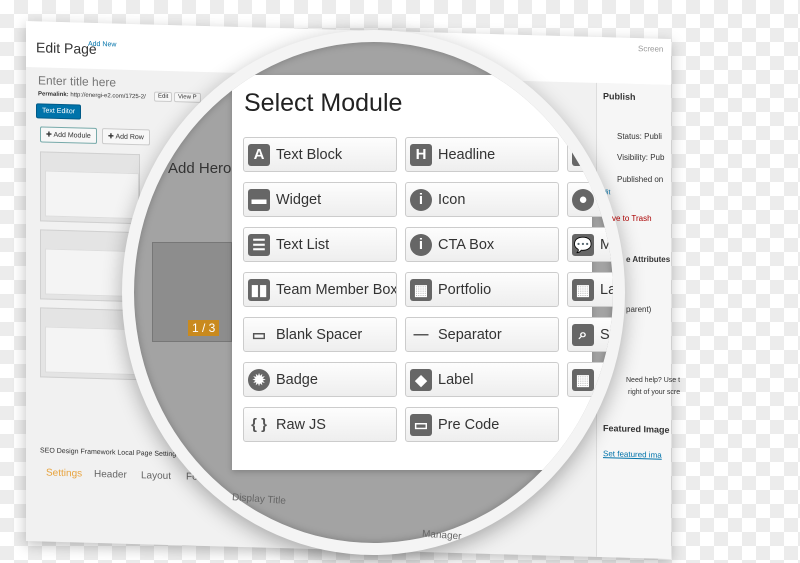 The height and width of the screenshot is (563, 800). What do you see at coordinates (595, 334) in the screenshot?
I see `module-ser: ⌕ Ser` at bounding box center [595, 334].